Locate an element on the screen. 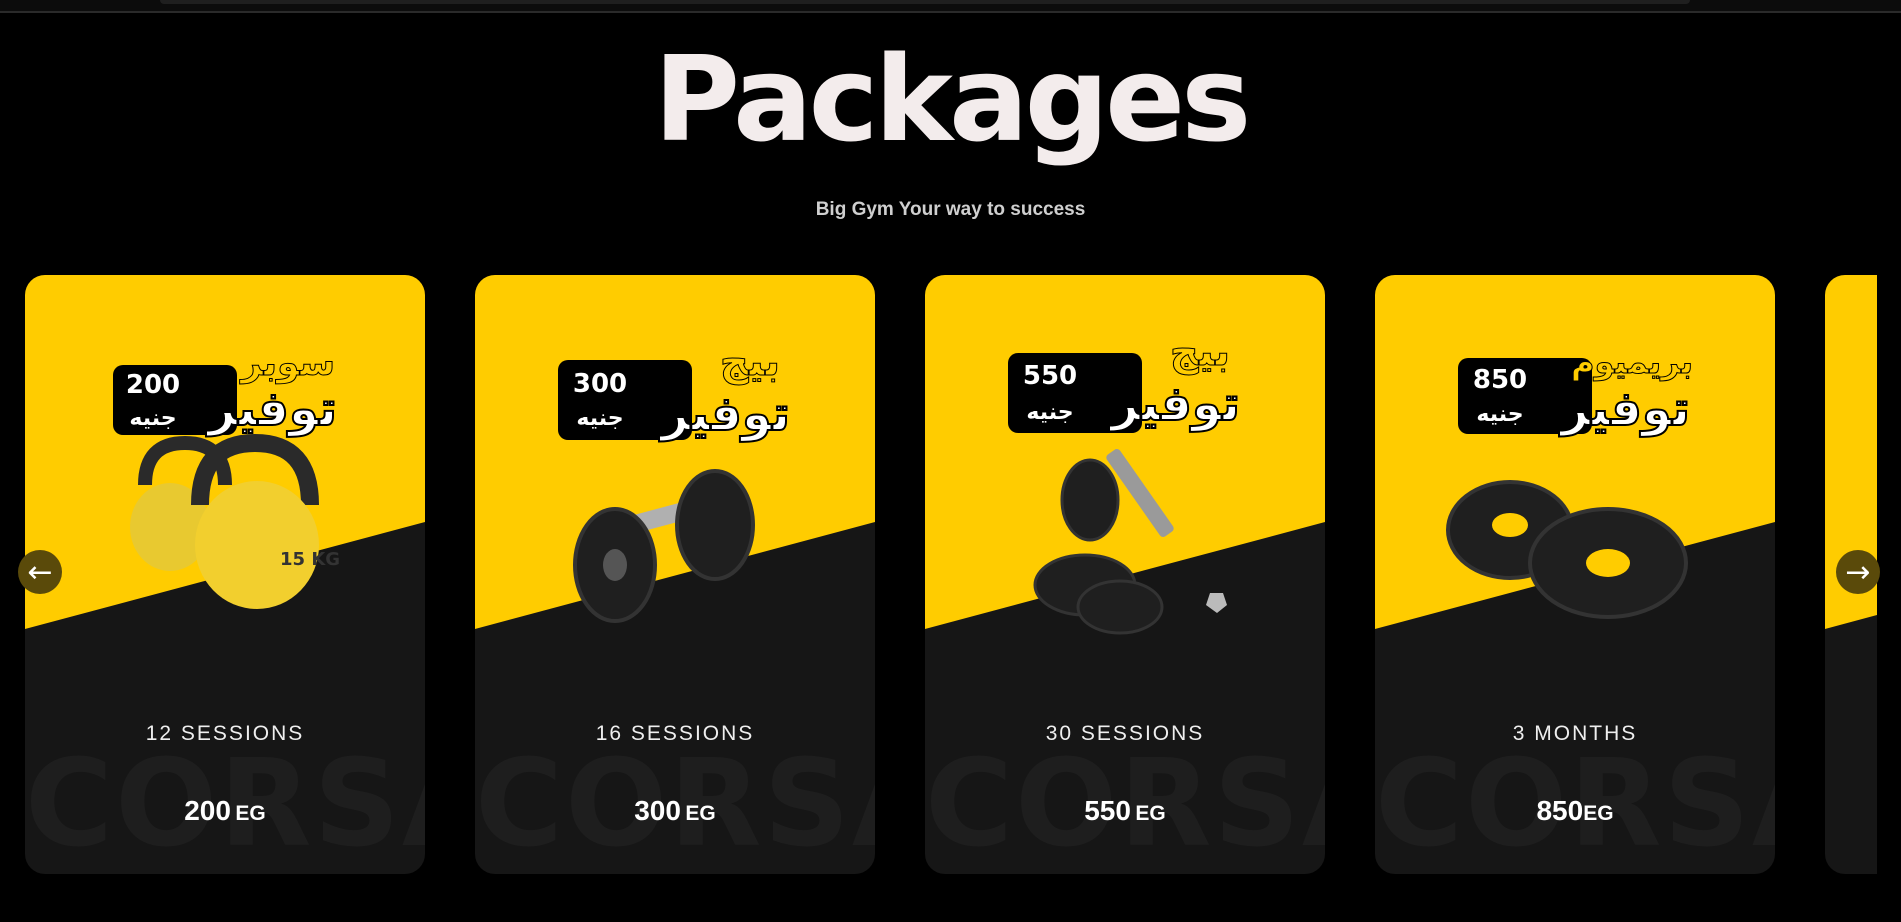 The image size is (1901, 922). arrow-left-icon: ← is located at coordinates (40, 572).